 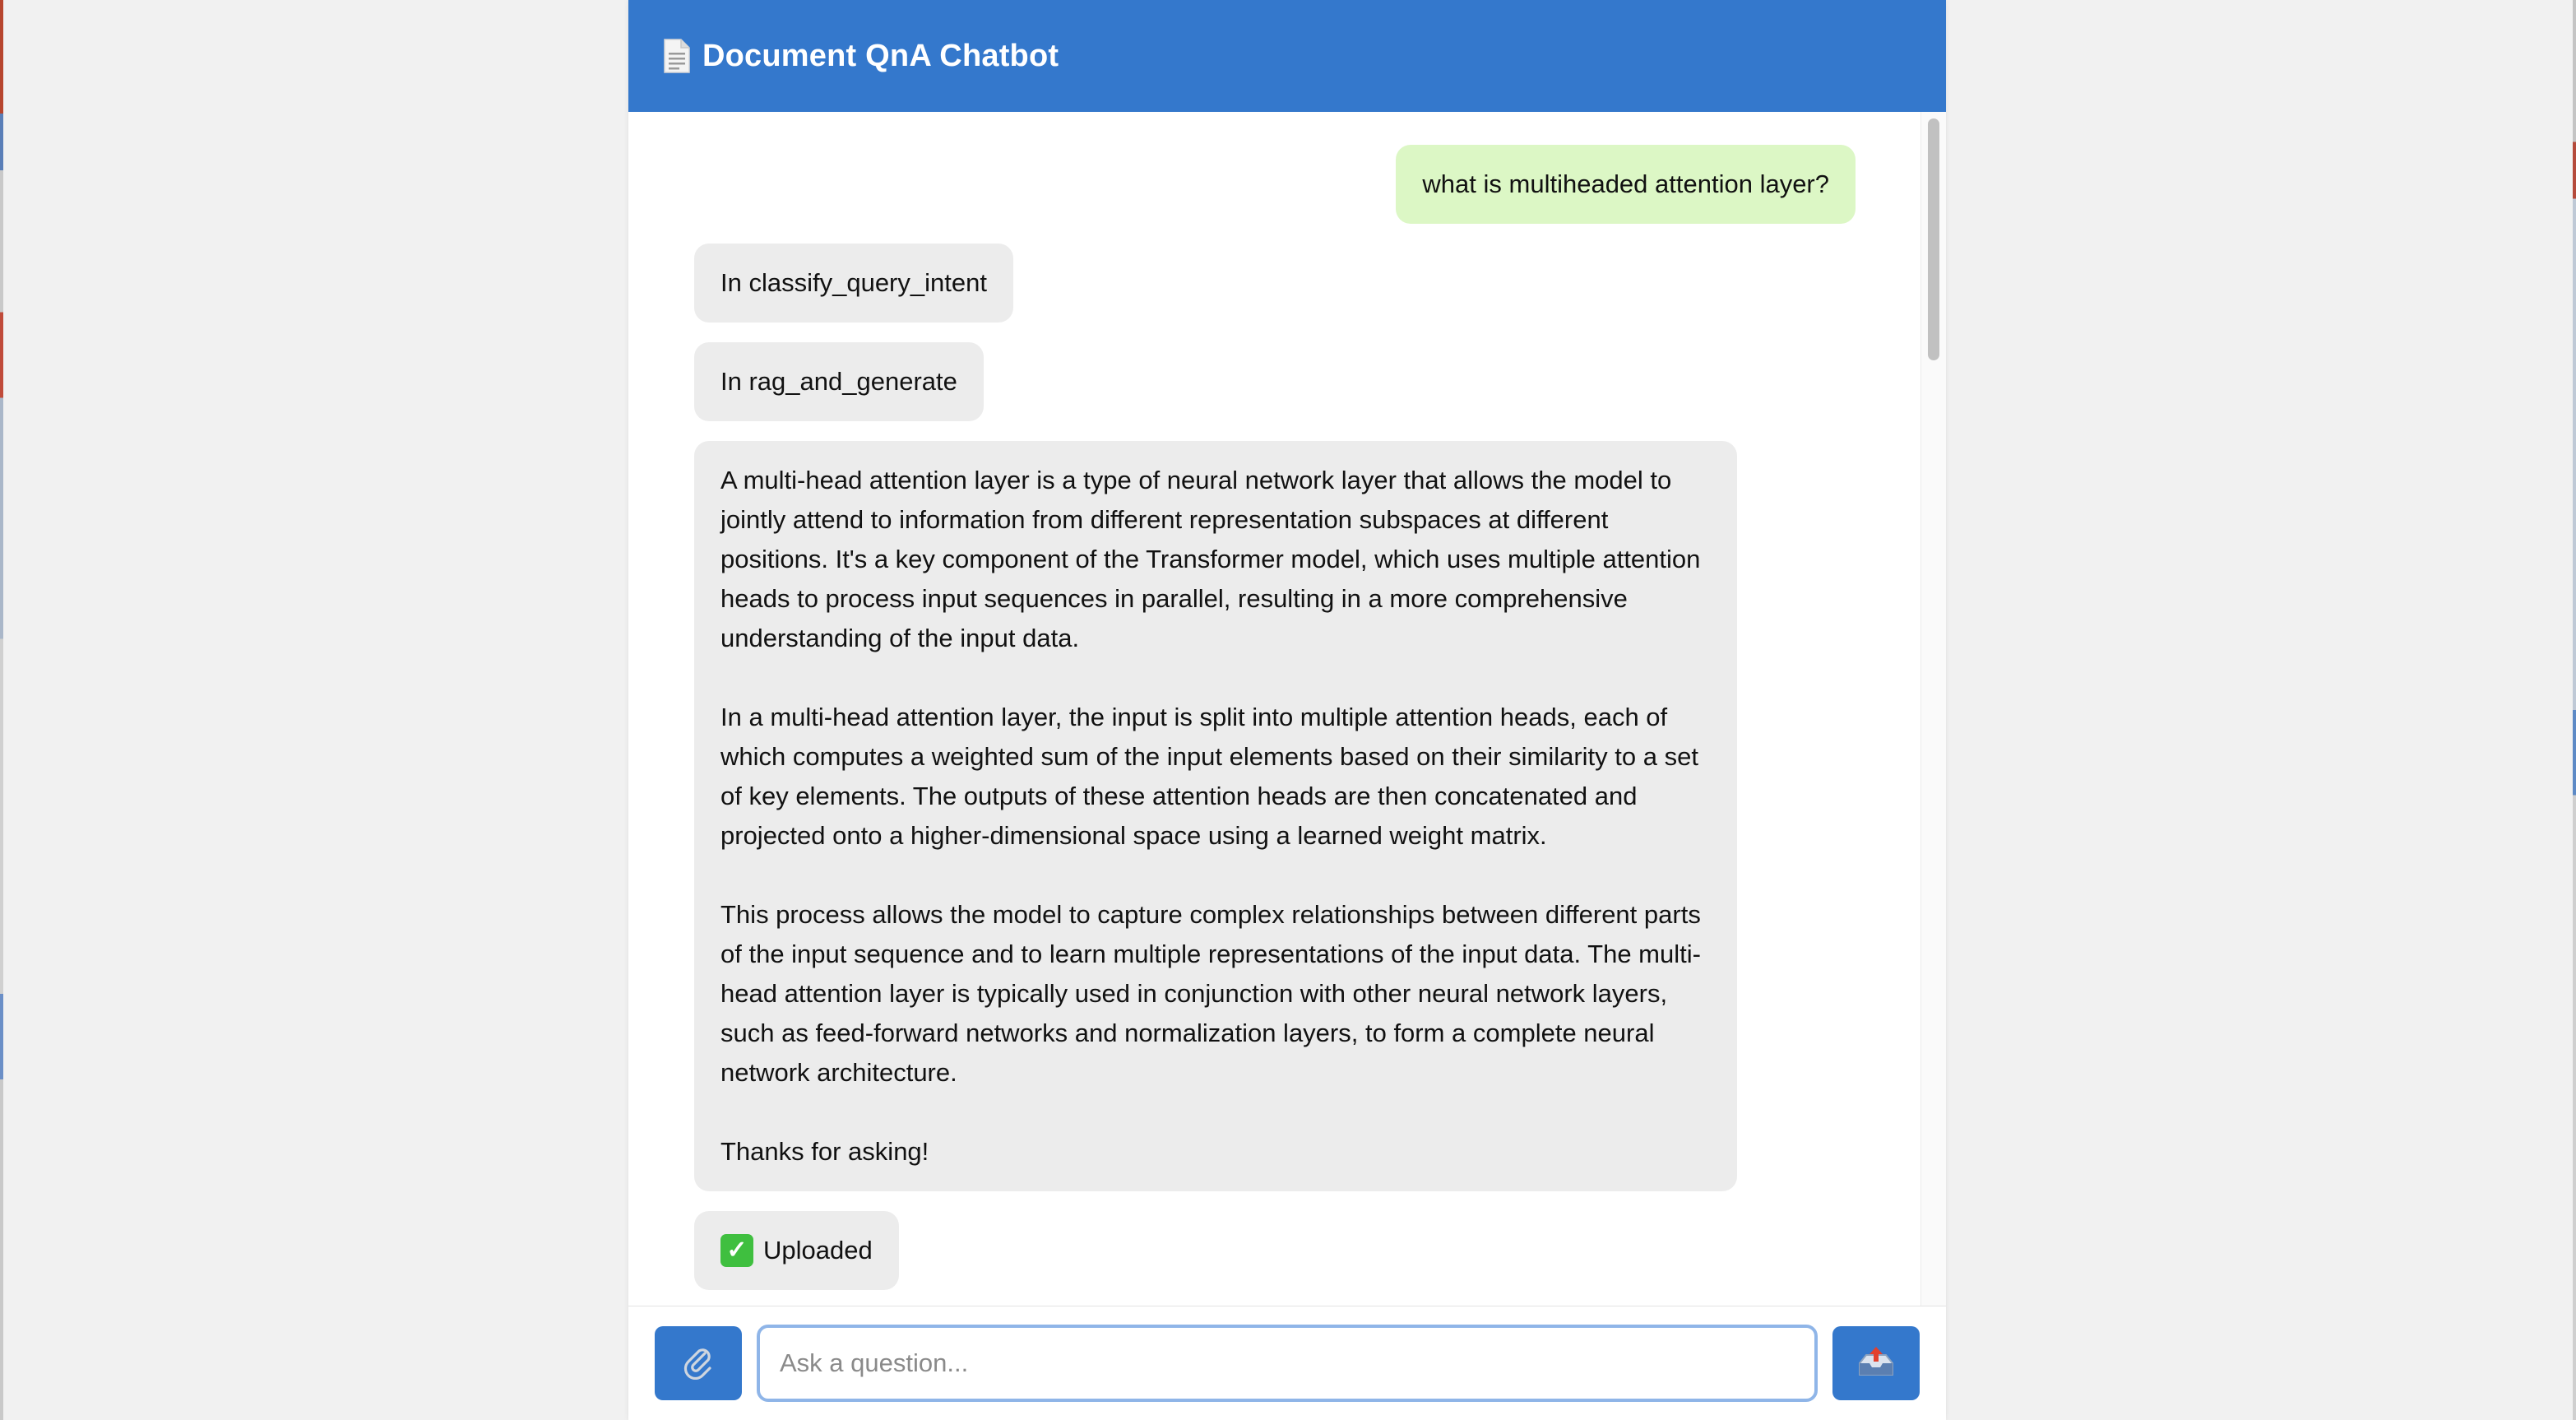 What do you see at coordinates (818, 1250) in the screenshot?
I see `message-text: Uploaded` at bounding box center [818, 1250].